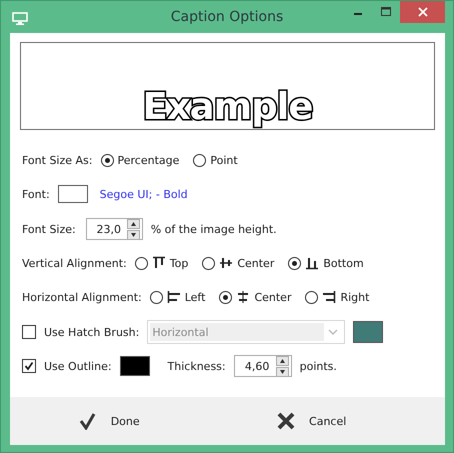 The image size is (454, 453). I want to click on field-label: Horizontal Alignment:, so click(82, 297).